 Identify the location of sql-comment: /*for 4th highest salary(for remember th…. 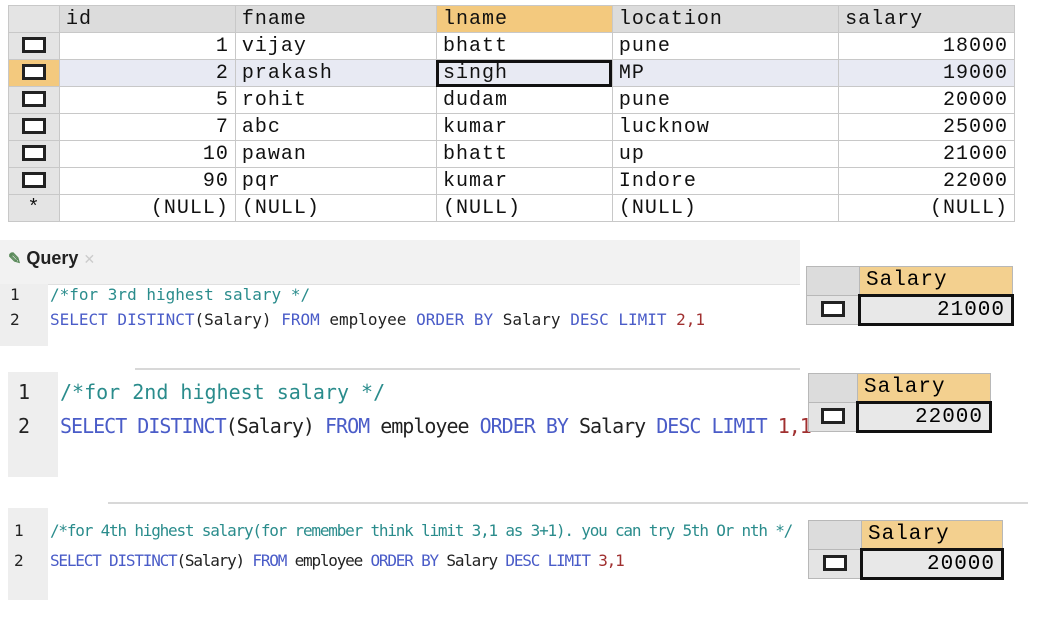
(421, 530).